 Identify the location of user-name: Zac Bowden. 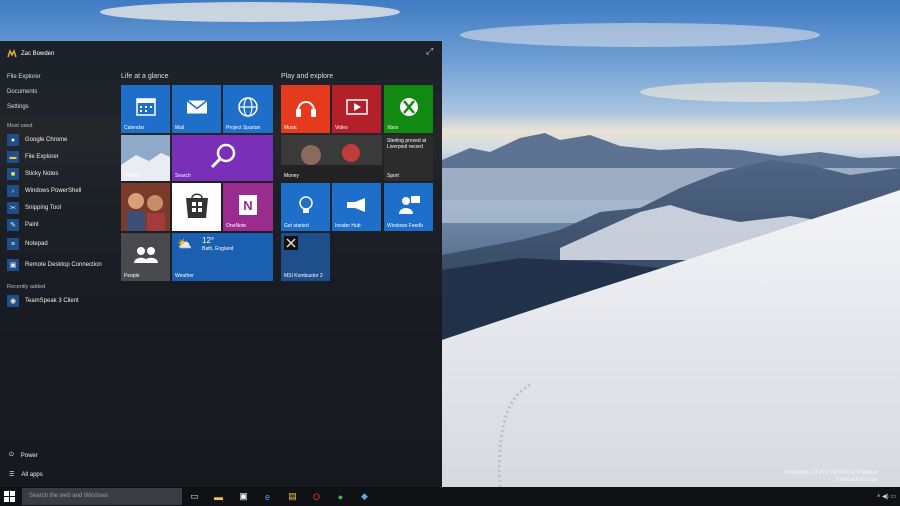
(38, 54).